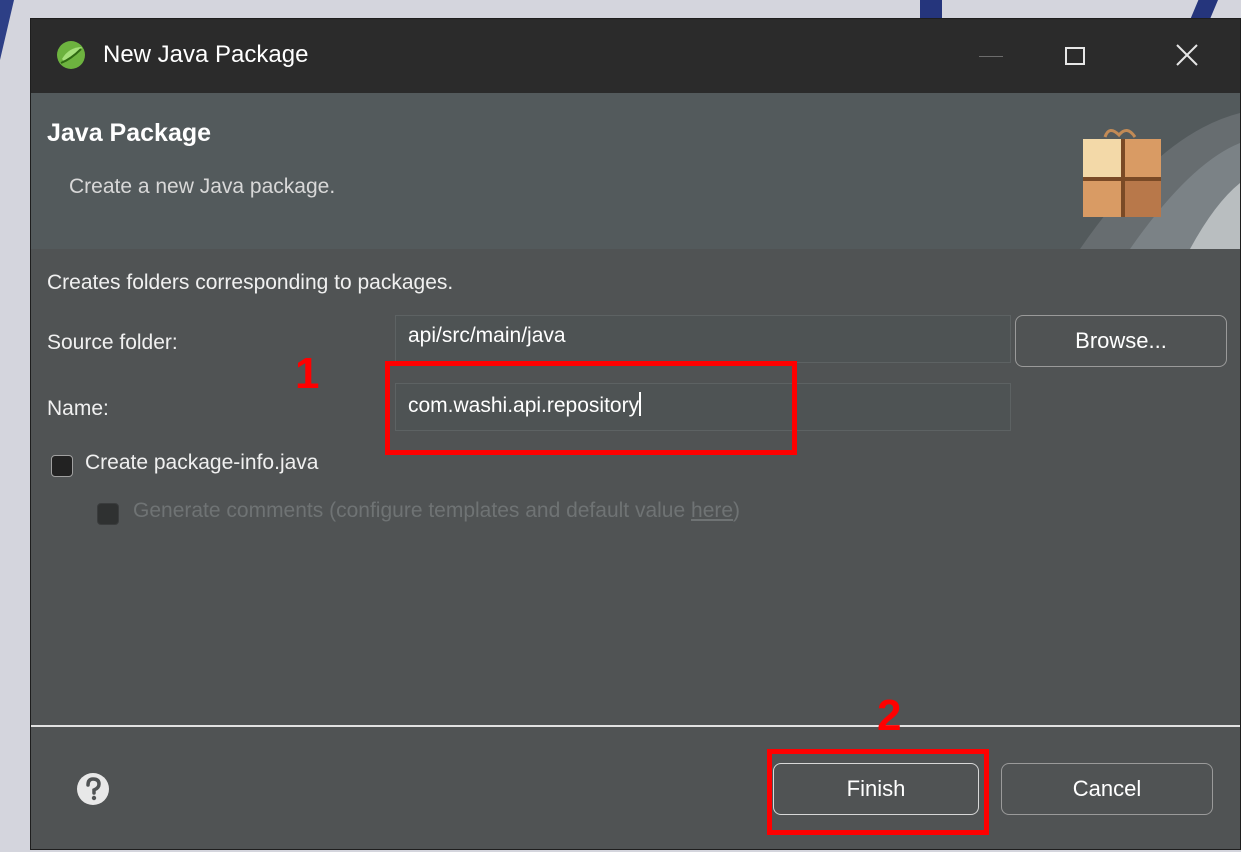 Image resolution: width=1241 pixels, height=852 pixels. Describe the element at coordinates (591, 408) in the screenshot. I see `annotation-box-name-field` at that location.